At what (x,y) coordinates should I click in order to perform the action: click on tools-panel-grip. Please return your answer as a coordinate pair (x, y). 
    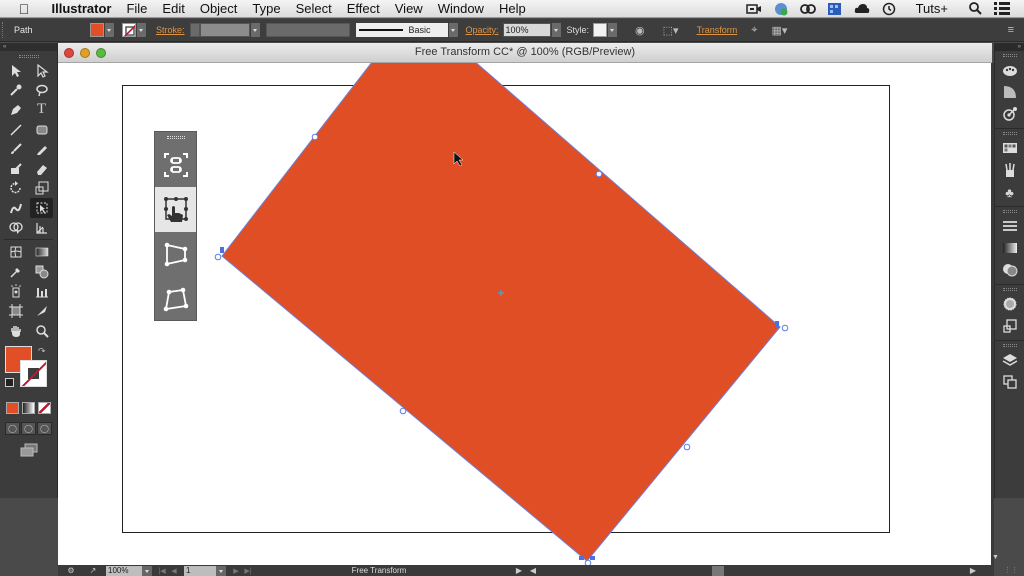
    Looking at the image, I should click on (28, 56).